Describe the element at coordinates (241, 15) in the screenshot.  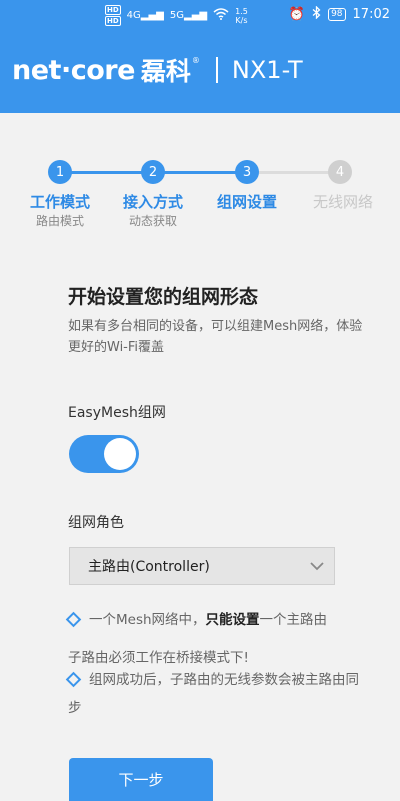
I see `network-speed: 1.5 K/s` at that location.